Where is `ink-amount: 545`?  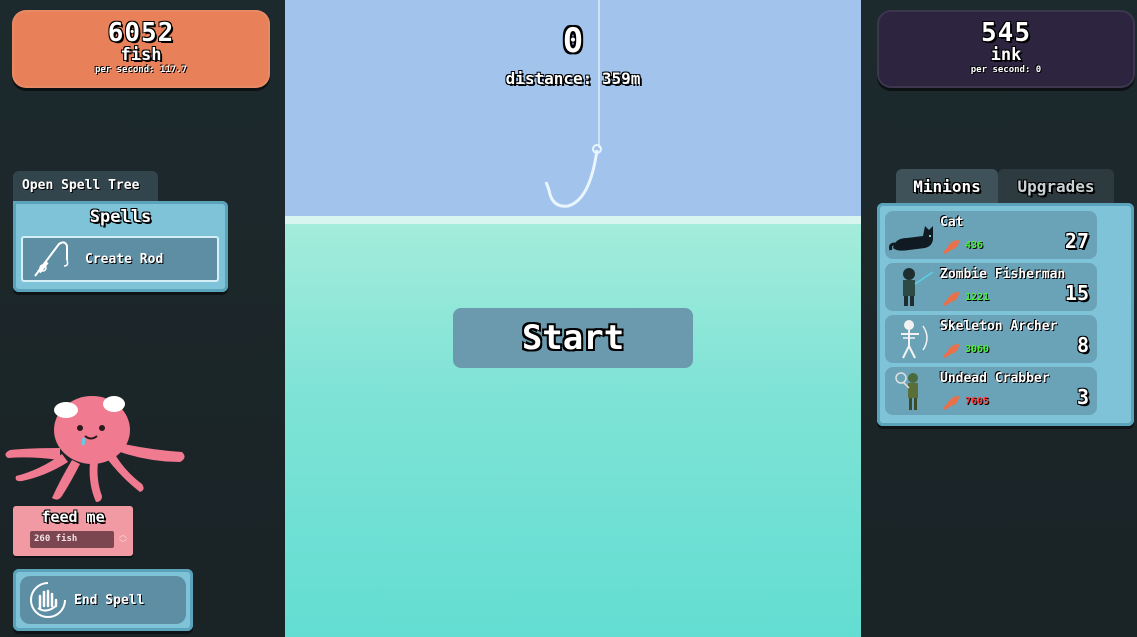
ink-amount: 545 is located at coordinates (1006, 33).